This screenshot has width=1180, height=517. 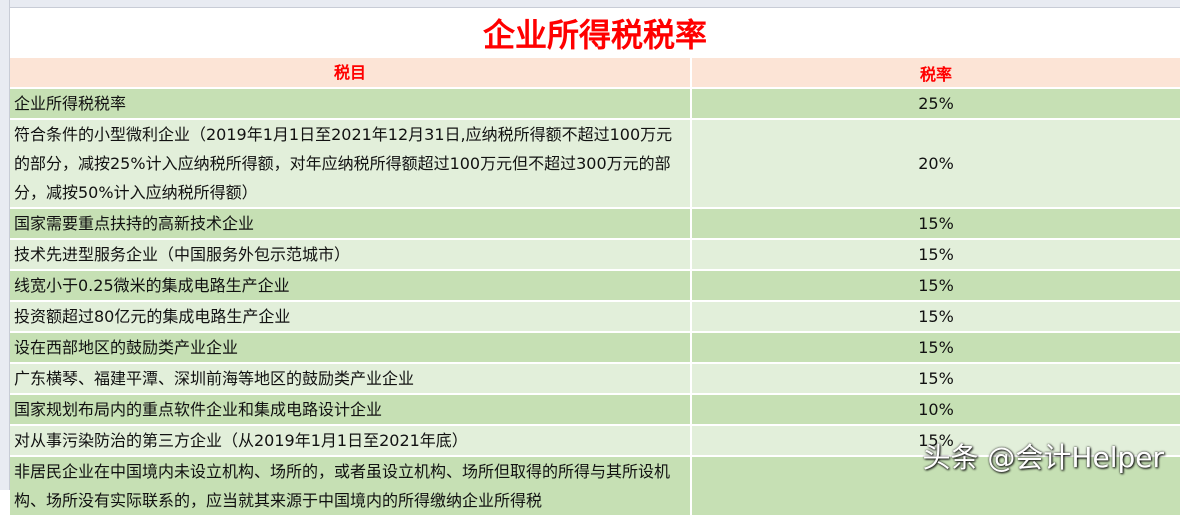 What do you see at coordinates (351, 72) in the screenshot?
I see `header-item: 税目` at bounding box center [351, 72].